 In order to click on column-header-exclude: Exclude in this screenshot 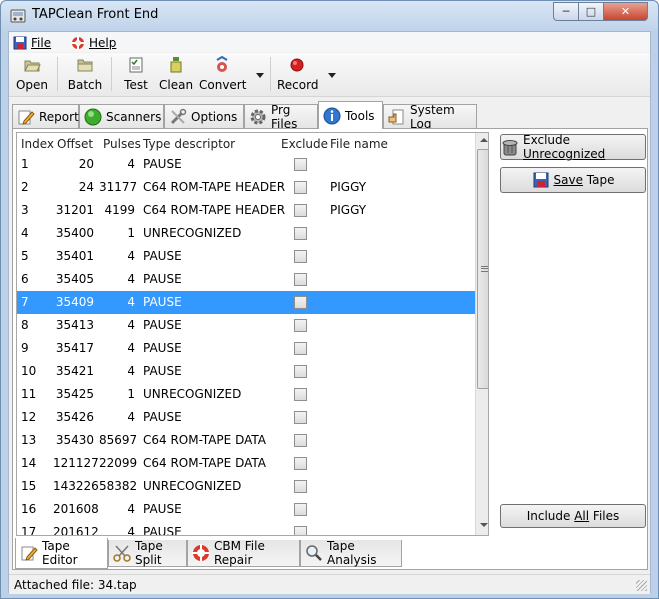, I will do `click(304, 144)`.